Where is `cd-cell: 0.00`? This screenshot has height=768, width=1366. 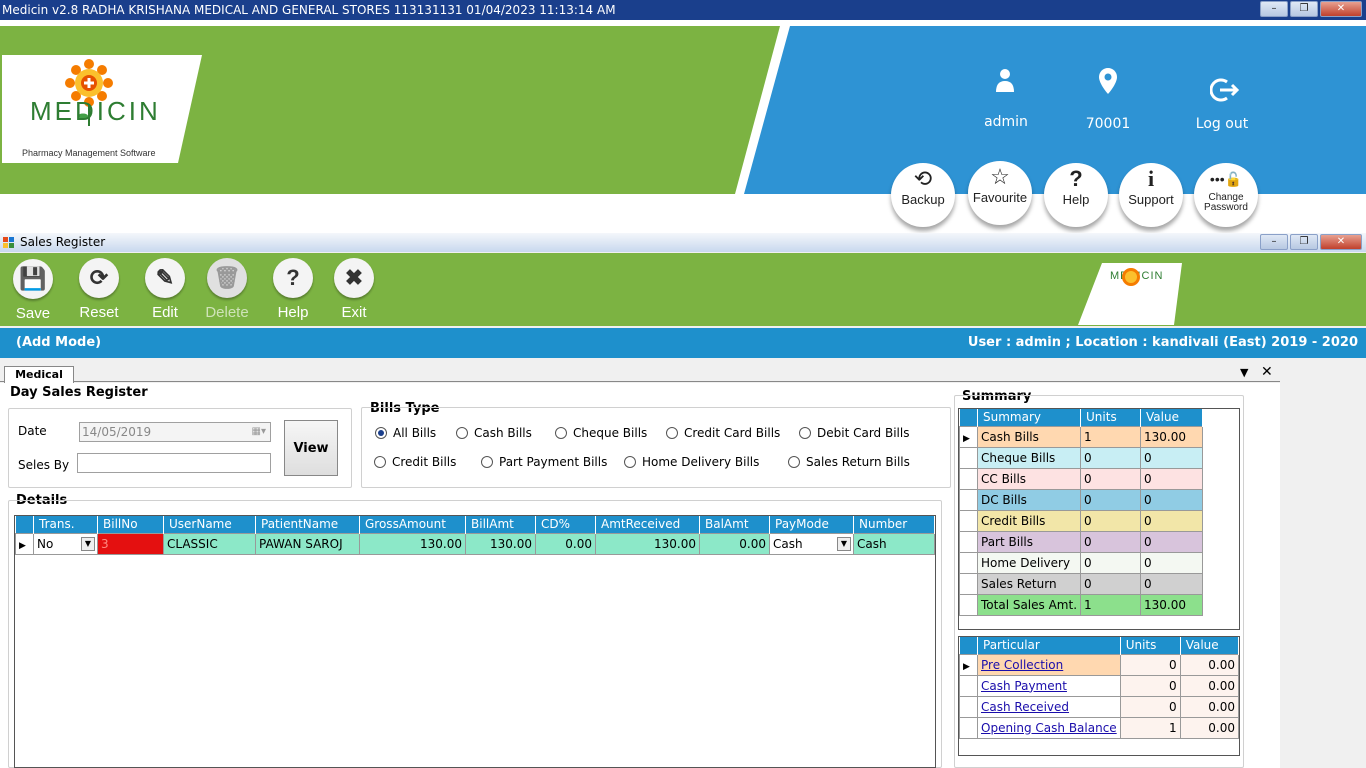
cd-cell: 0.00 is located at coordinates (565, 543).